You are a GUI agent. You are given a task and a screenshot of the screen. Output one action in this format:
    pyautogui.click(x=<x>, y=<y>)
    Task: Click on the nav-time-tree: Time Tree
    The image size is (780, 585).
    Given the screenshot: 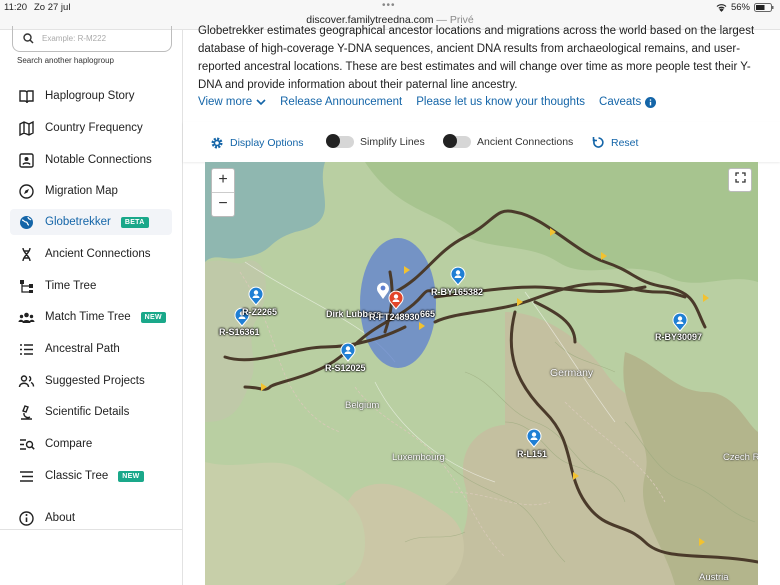 What is the action you would take?
    pyautogui.click(x=91, y=286)
    